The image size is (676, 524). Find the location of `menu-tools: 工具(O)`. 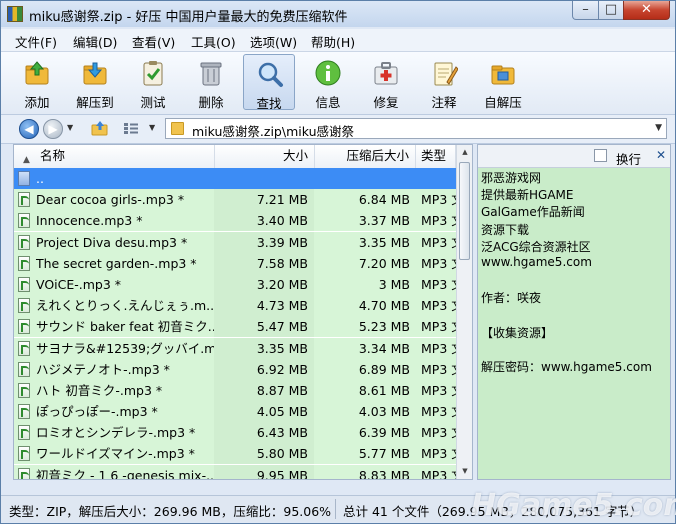

menu-tools: 工具(O) is located at coordinates (213, 41).